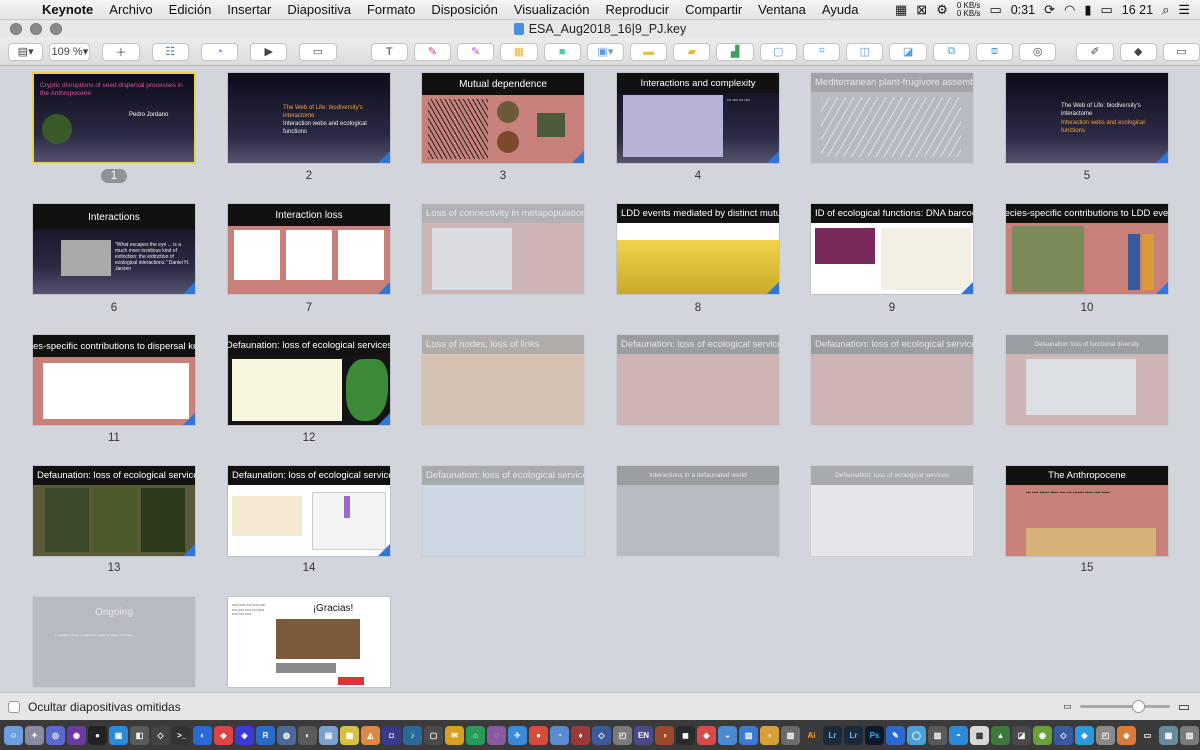  Describe the element at coordinates (769, 735) in the screenshot. I see `app-icon: ◖` at that location.